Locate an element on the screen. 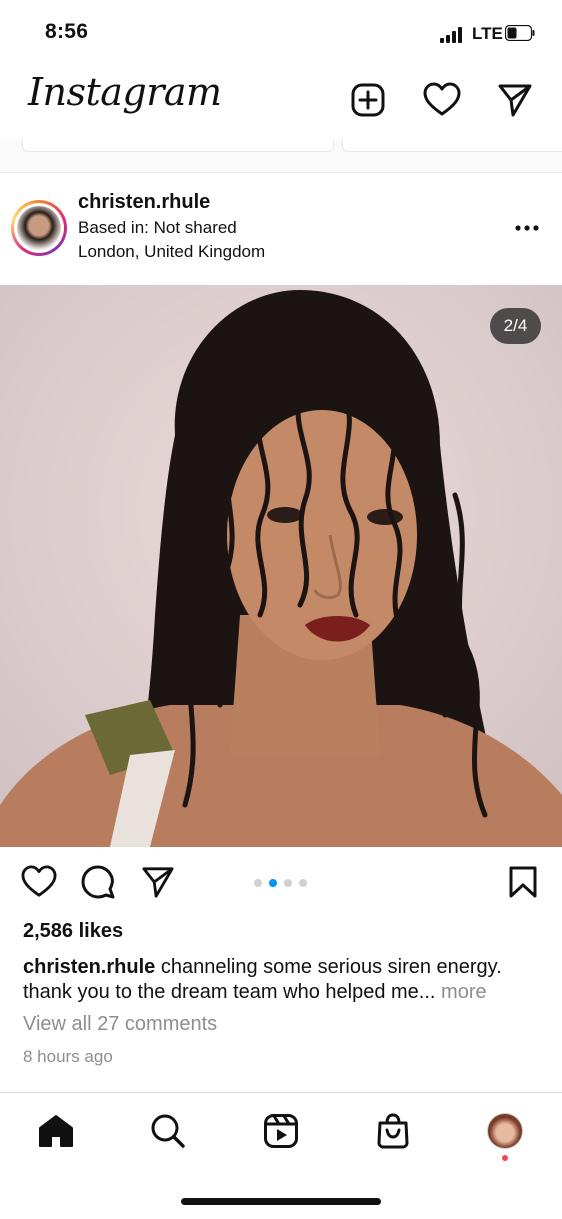  carousel-indicator is located at coordinates (280, 883).